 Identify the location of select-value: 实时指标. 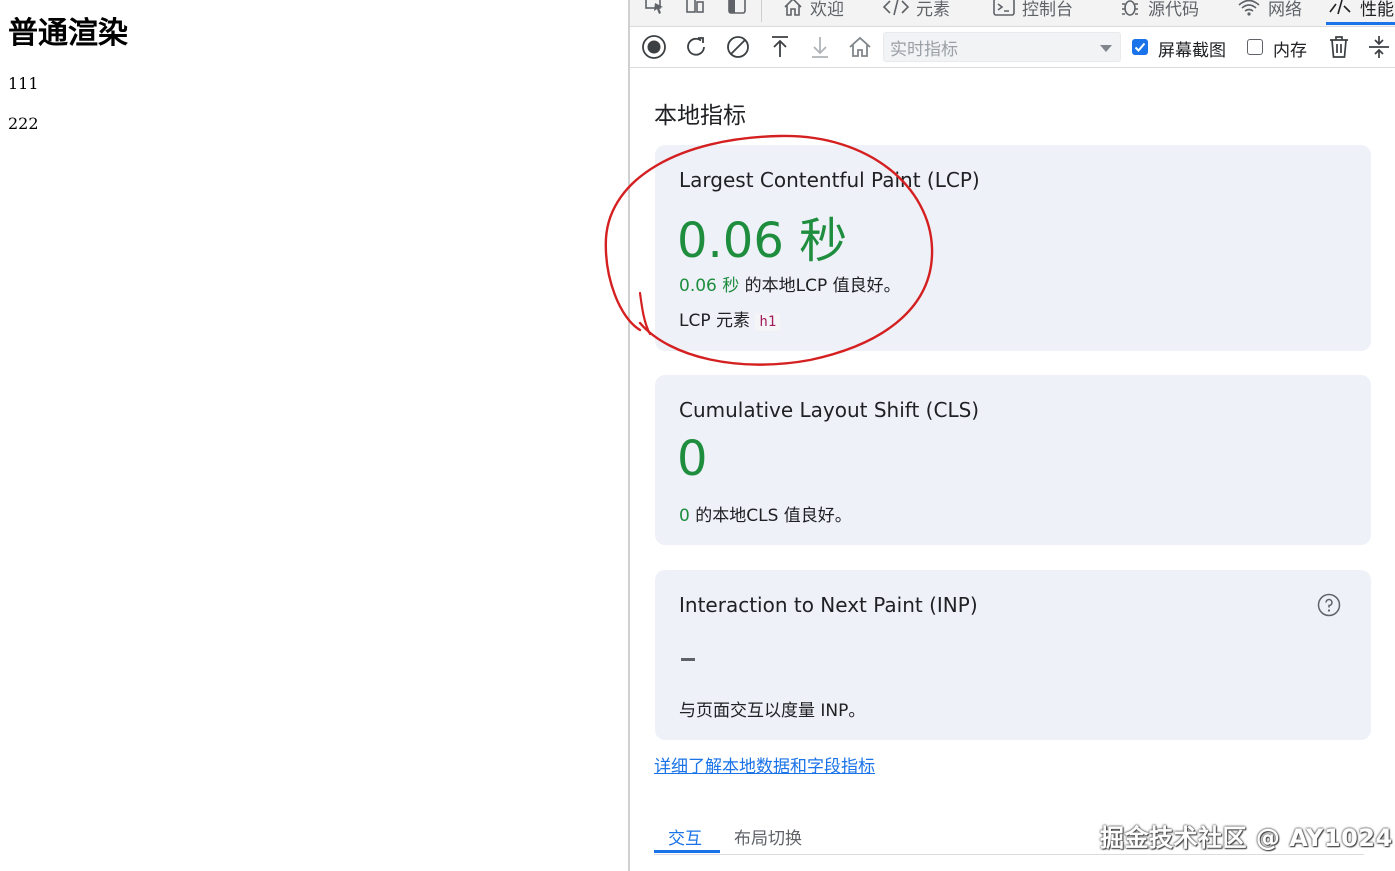
(924, 49).